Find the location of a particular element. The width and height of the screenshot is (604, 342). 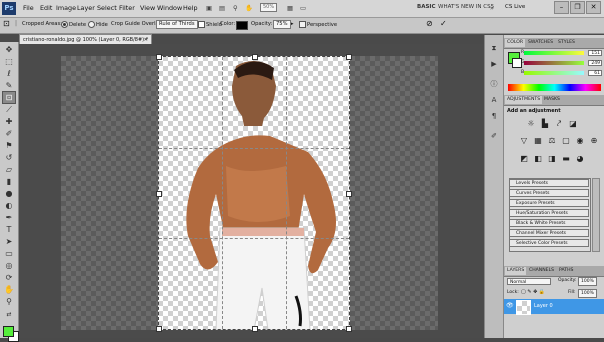

workspace-basic: BASIC is located at coordinates (426, 7).